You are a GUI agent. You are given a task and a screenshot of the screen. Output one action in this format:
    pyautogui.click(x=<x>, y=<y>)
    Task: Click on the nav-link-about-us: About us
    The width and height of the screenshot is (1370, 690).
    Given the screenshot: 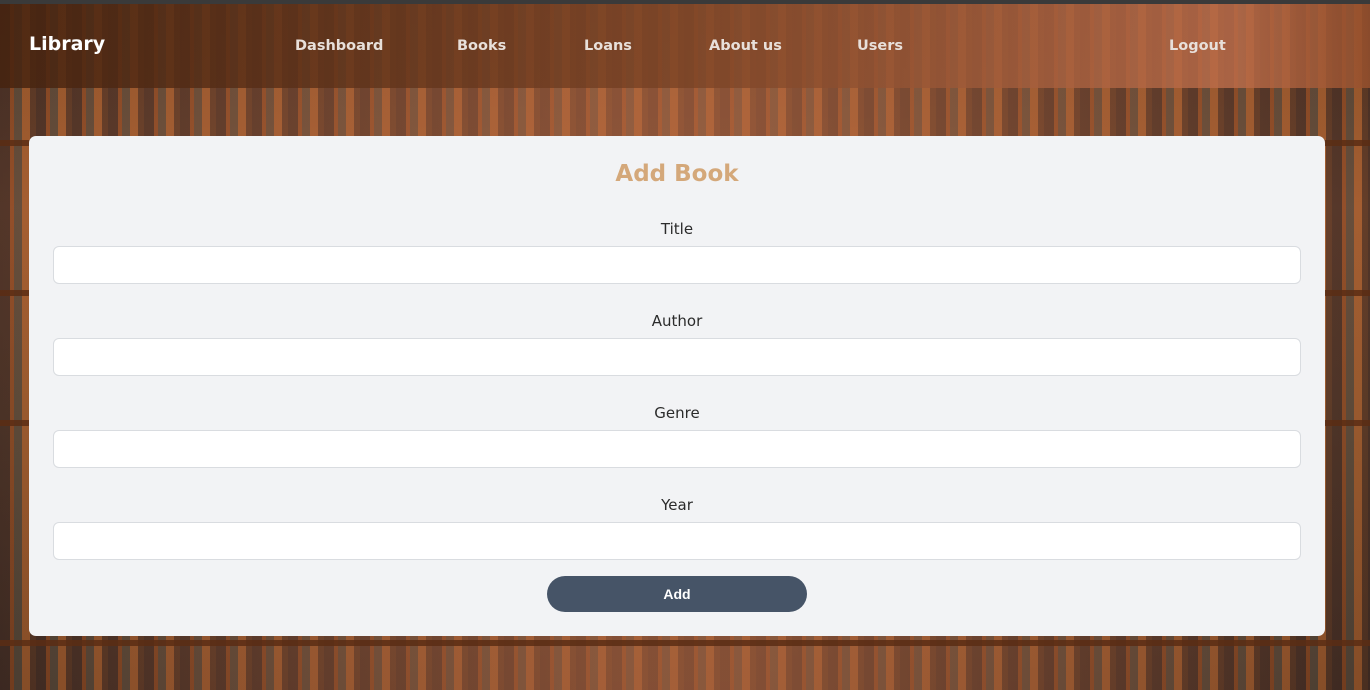 What is the action you would take?
    pyautogui.click(x=745, y=46)
    